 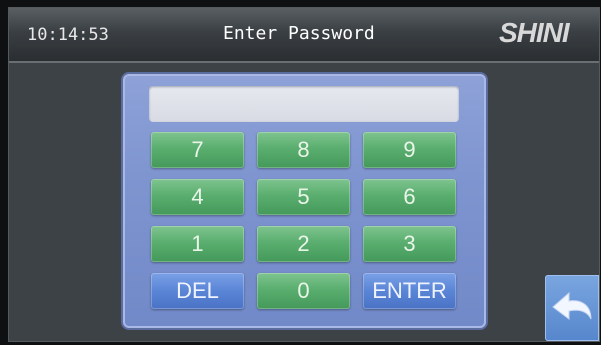 What do you see at coordinates (68, 35) in the screenshot?
I see `clock: 10:14:53` at bounding box center [68, 35].